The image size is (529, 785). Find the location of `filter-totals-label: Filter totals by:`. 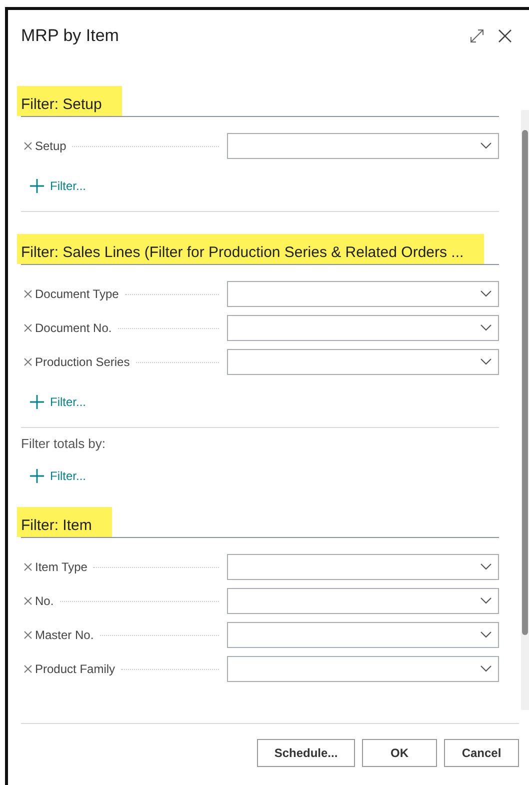

filter-totals-label: Filter totals by: is located at coordinates (64, 443).